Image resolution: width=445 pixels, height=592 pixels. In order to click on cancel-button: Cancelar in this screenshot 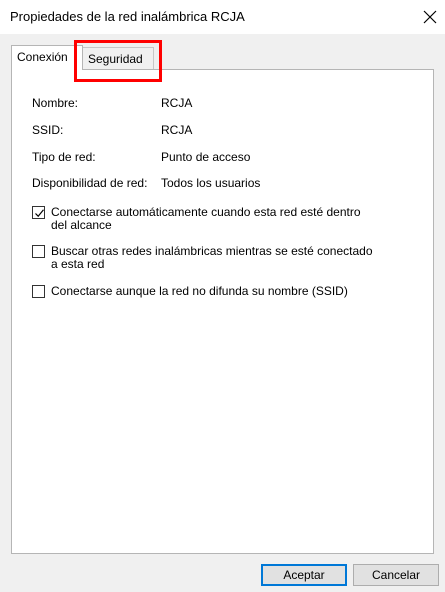, I will do `click(396, 575)`.